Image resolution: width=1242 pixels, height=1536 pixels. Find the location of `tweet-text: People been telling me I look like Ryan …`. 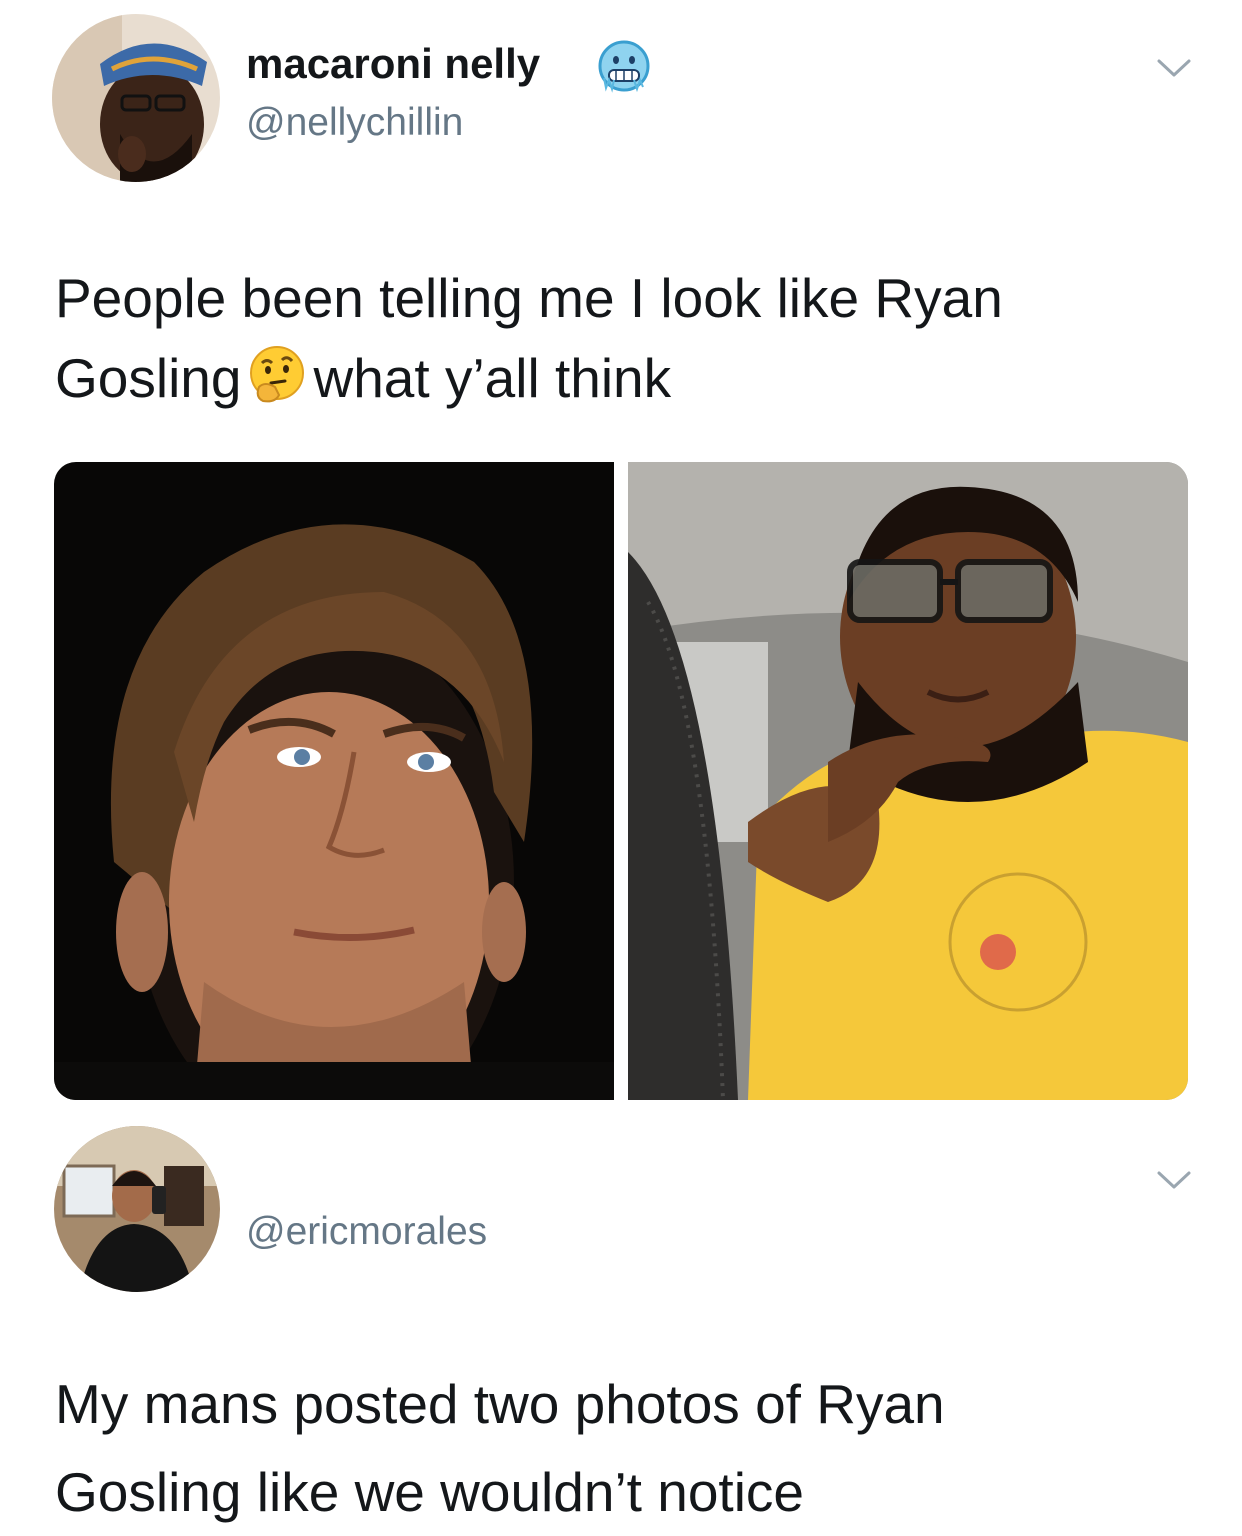

tweet-text: People been telling me I look like Ryan … is located at coordinates (625, 343).